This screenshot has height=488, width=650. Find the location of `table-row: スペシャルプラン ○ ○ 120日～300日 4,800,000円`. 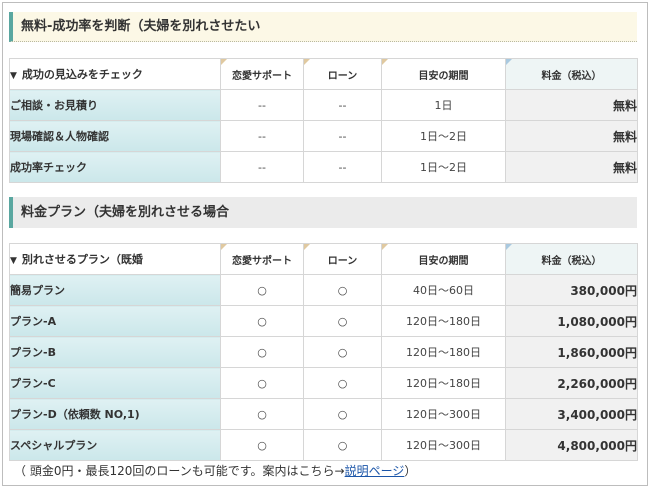

table-row: スペシャルプラン ○ ○ 120日～300日 4,800,000円 is located at coordinates (323, 445).